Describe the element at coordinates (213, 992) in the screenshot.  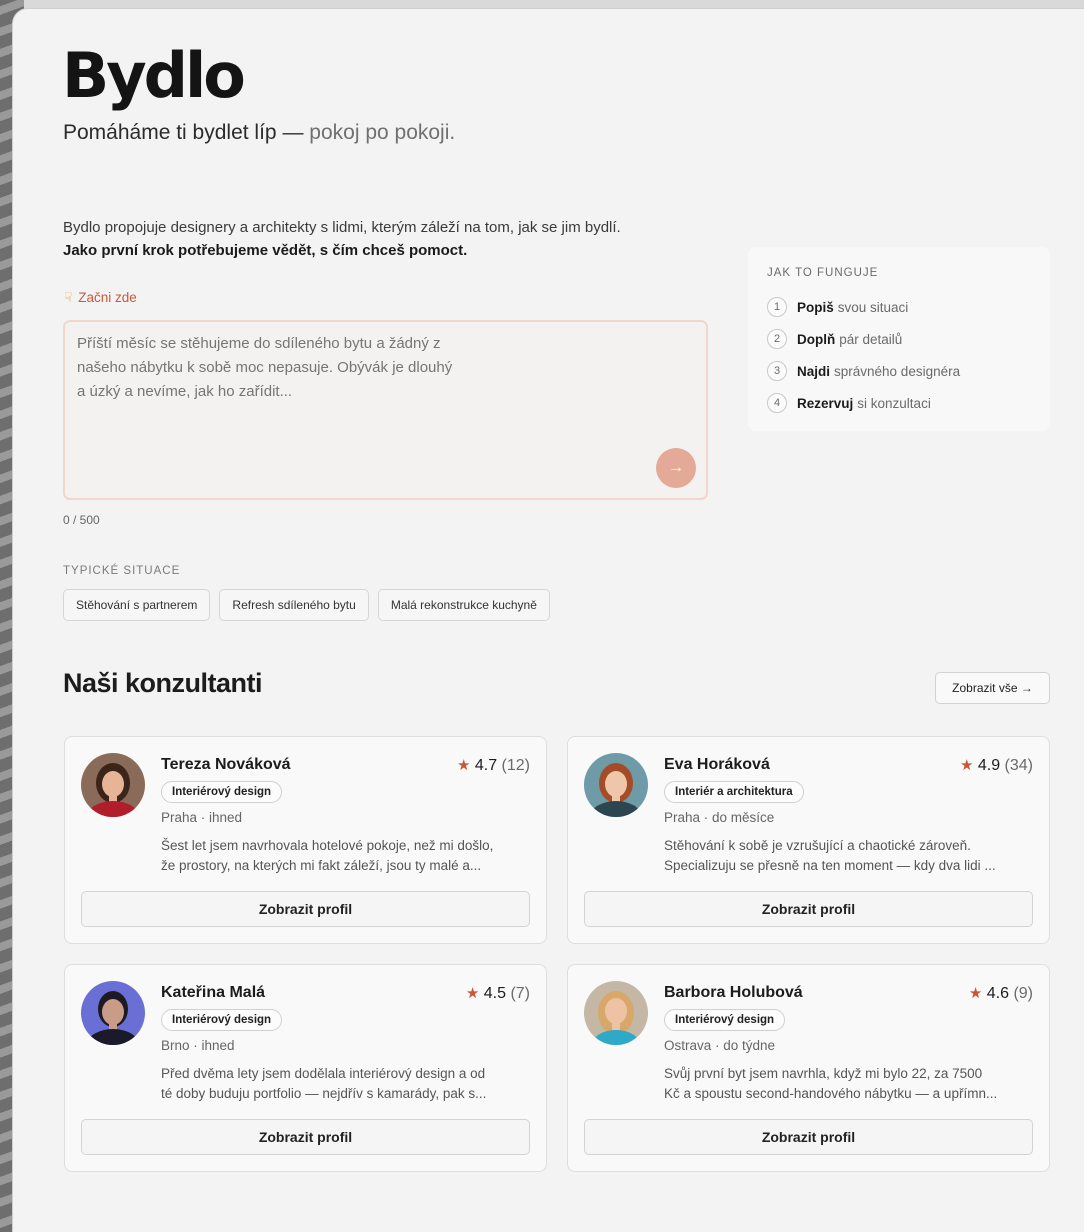
I see `consultant-name: Kateřina Malá` at that location.